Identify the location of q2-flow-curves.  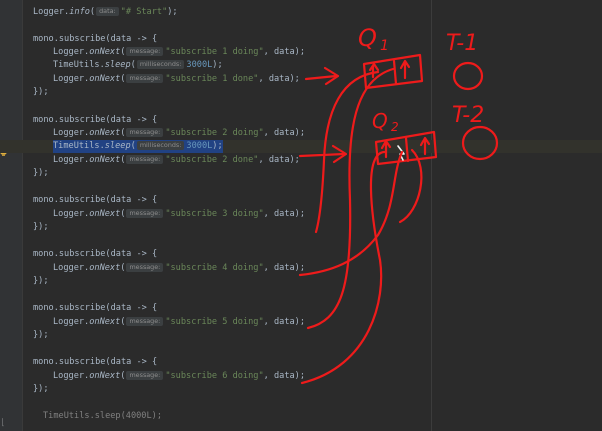
(360, 266).